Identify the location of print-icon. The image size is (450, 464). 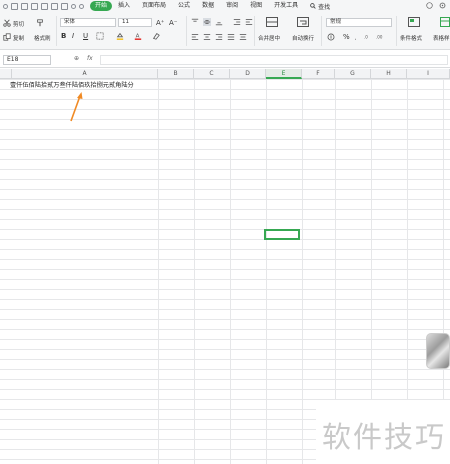
(44, 6).